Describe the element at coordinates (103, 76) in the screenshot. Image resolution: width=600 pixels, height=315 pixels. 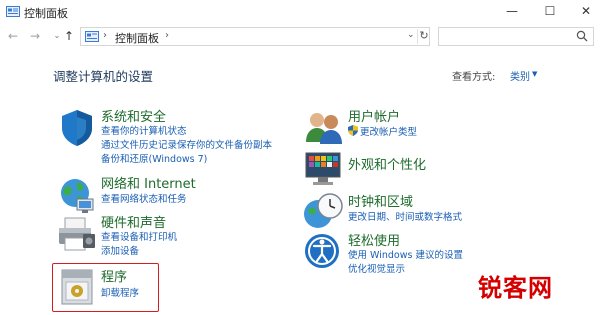
I see `page-title: 调整计算机的设置` at that location.